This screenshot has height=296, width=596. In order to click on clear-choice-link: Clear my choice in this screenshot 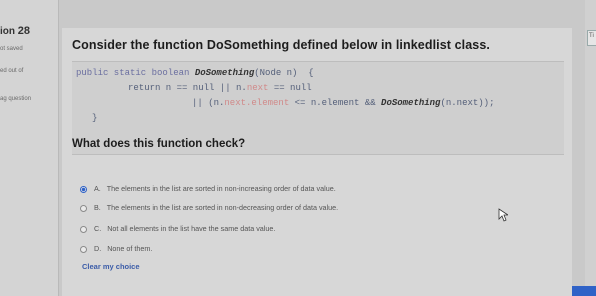, I will do `click(111, 266)`.